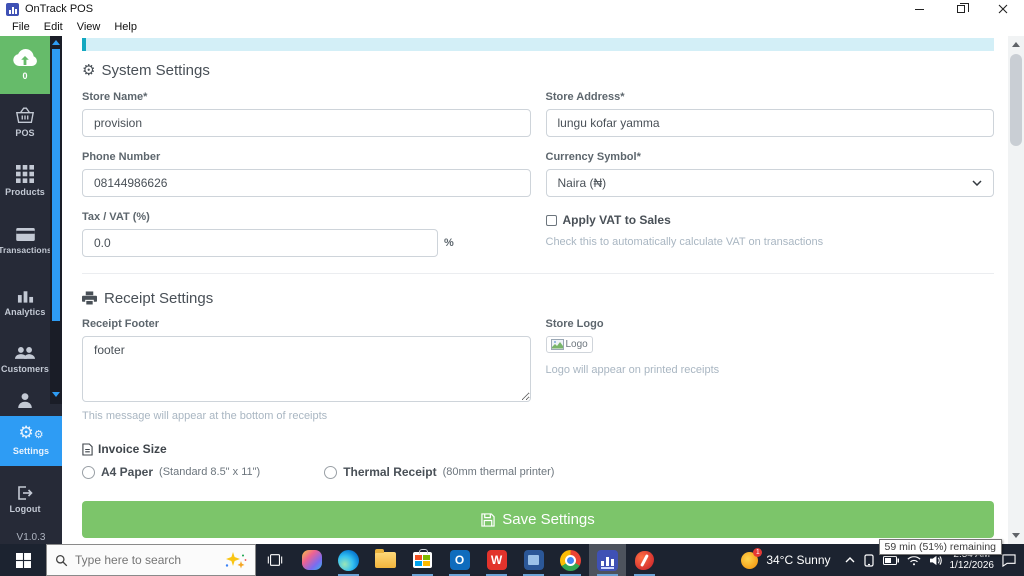 The height and width of the screenshot is (576, 1024). I want to click on taskbar-app-wps: W, so click(496, 560).